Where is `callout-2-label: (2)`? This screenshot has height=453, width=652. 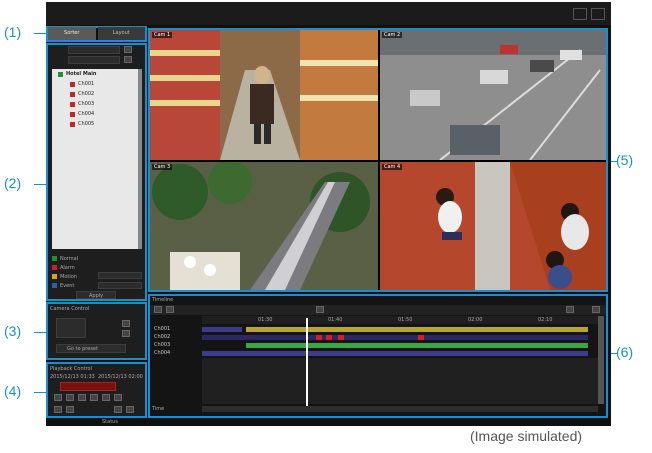
callout-2-label: (2) is located at coordinates (13, 183).